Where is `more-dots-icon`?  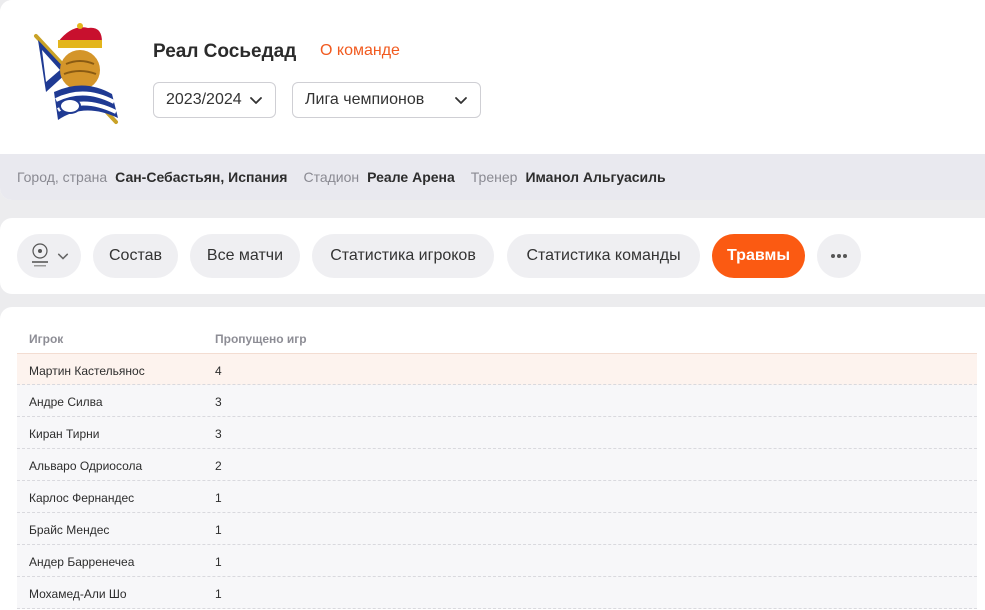 more-dots-icon is located at coordinates (839, 256).